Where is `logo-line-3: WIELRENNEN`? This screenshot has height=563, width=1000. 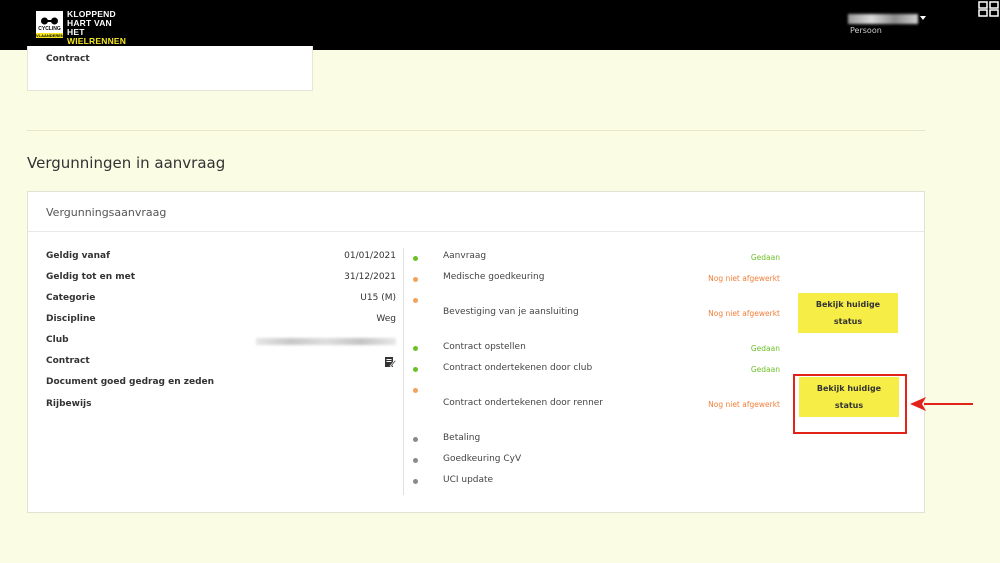 logo-line-3: WIELRENNEN is located at coordinates (97, 41).